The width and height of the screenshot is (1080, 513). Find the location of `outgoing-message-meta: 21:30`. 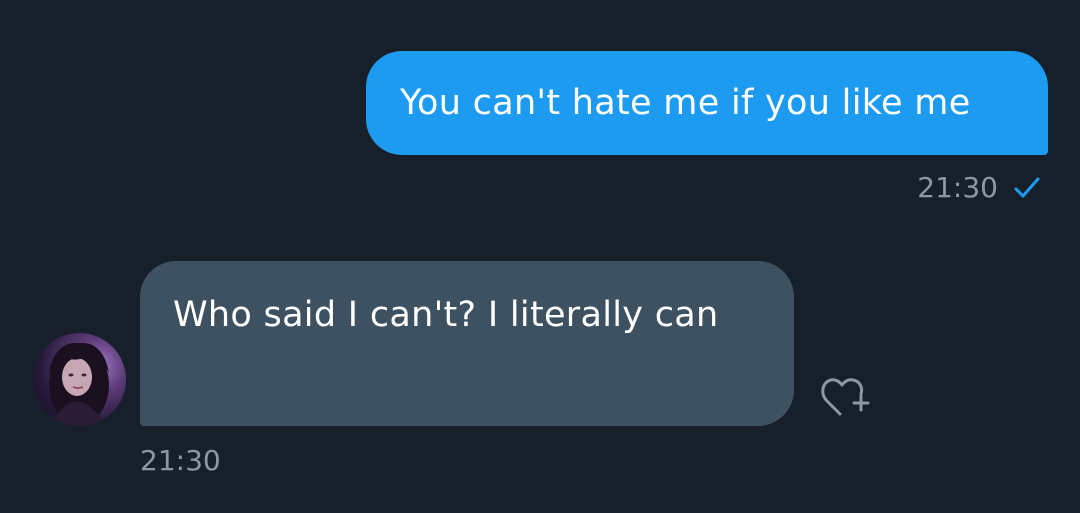

outgoing-message-meta: 21:30 is located at coordinates (979, 188).